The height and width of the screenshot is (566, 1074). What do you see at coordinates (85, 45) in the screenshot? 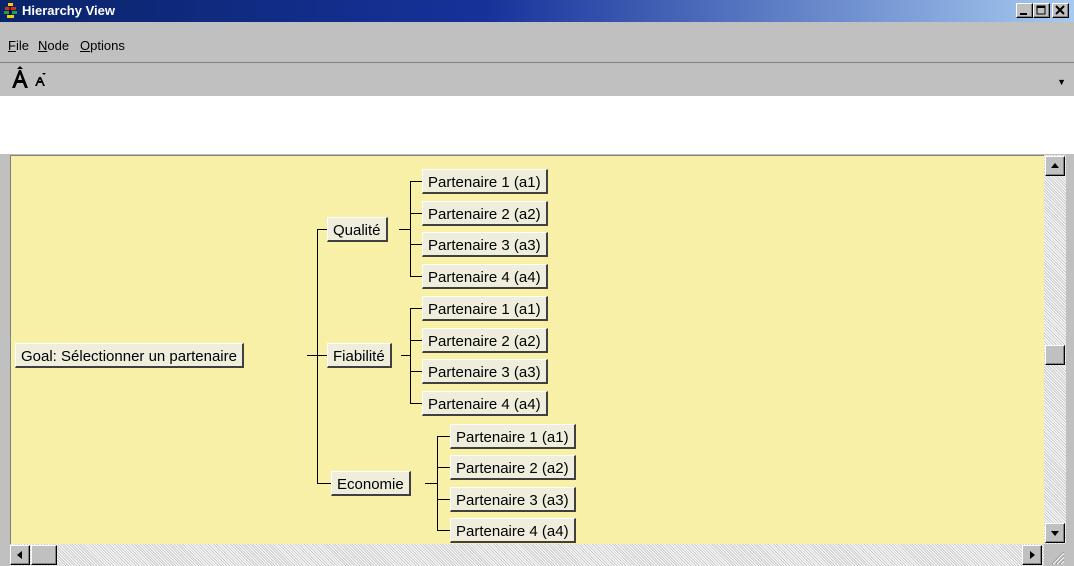
I see `menu-options-accel: O` at bounding box center [85, 45].